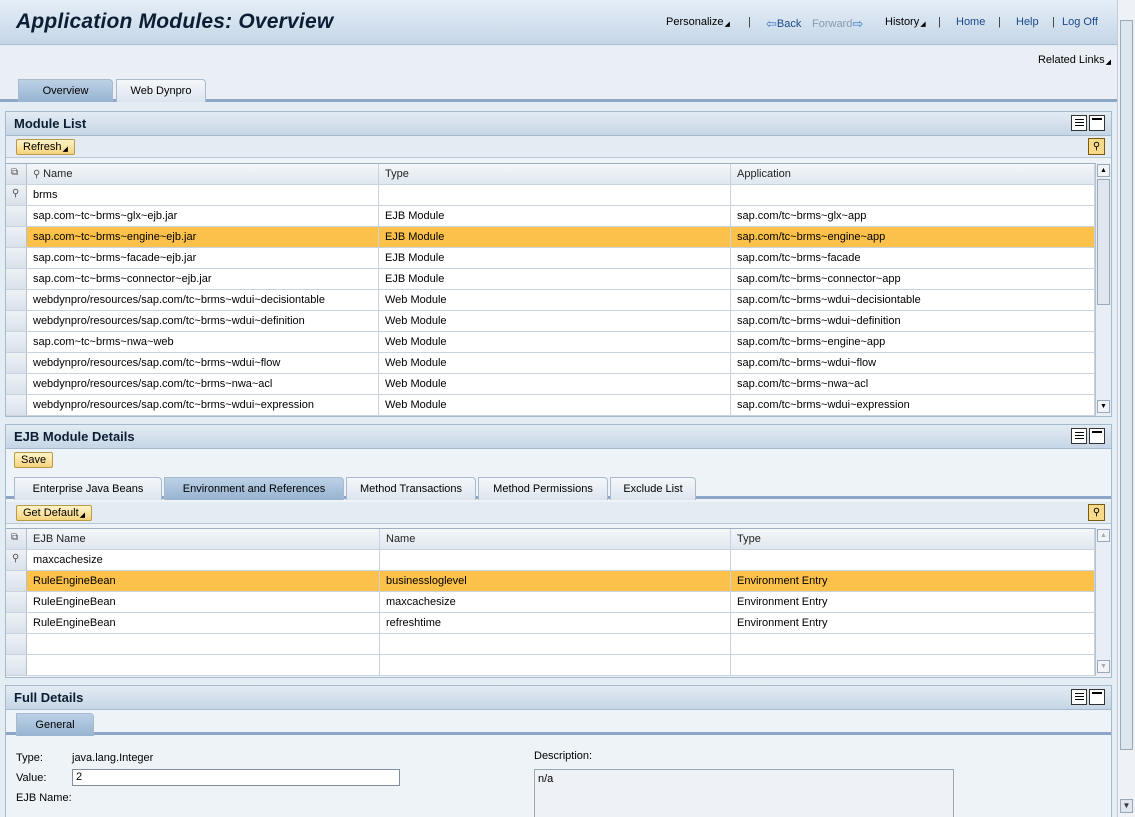 The image size is (1135, 817). Describe the element at coordinates (555, 560) in the screenshot. I see `filter-input-name` at that location.